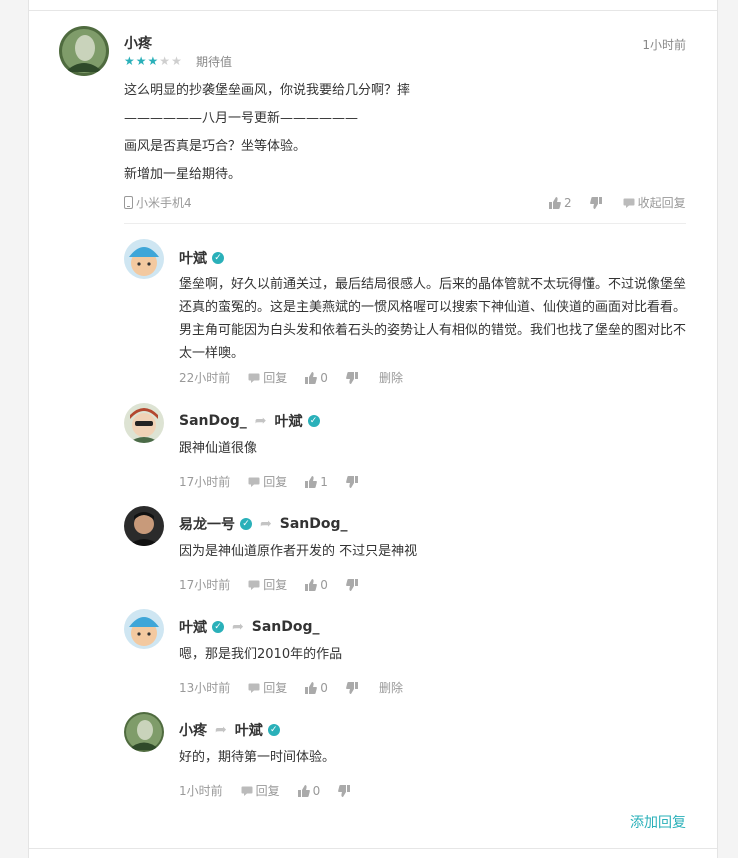 This screenshot has height=858, width=738. Describe the element at coordinates (241, 118) in the screenshot. I see `comment-text-line: ——————八月一号更新——————` at that location.